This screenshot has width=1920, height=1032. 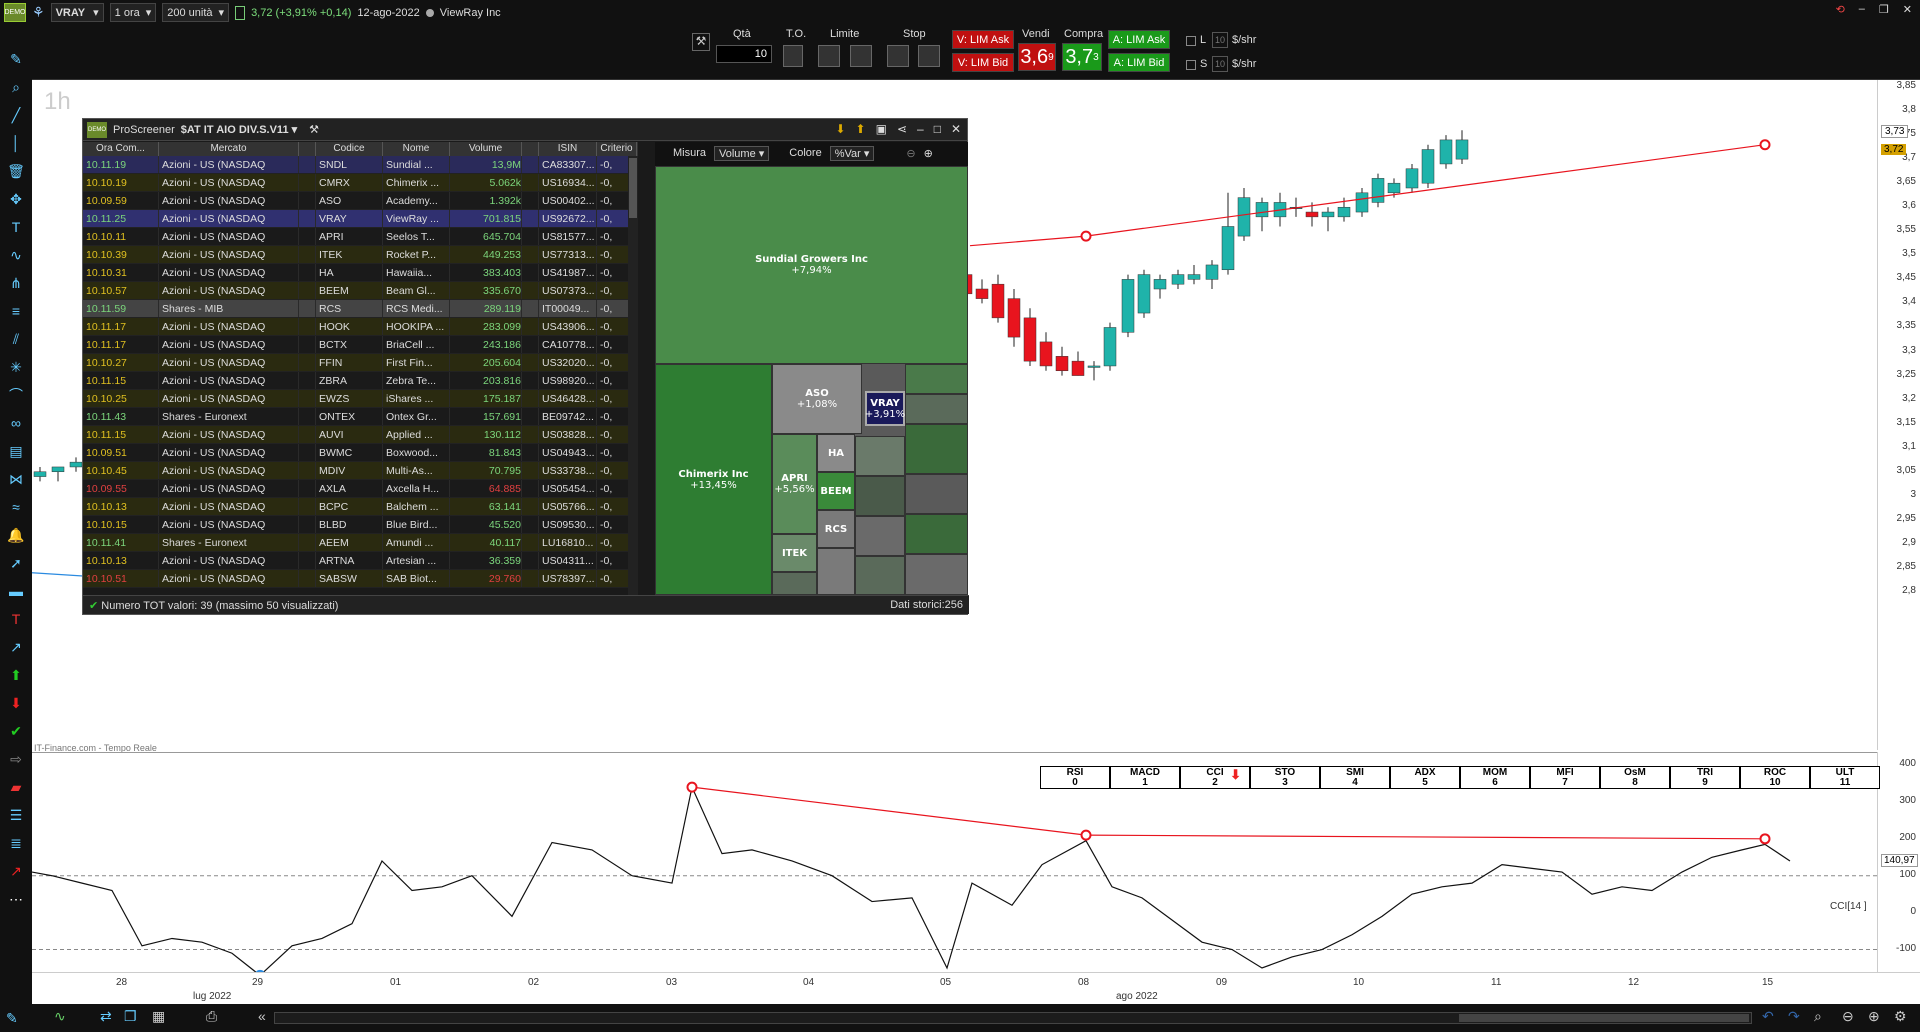 What do you see at coordinates (929, 56) in the screenshot?
I see `stop-sell-button` at bounding box center [929, 56].